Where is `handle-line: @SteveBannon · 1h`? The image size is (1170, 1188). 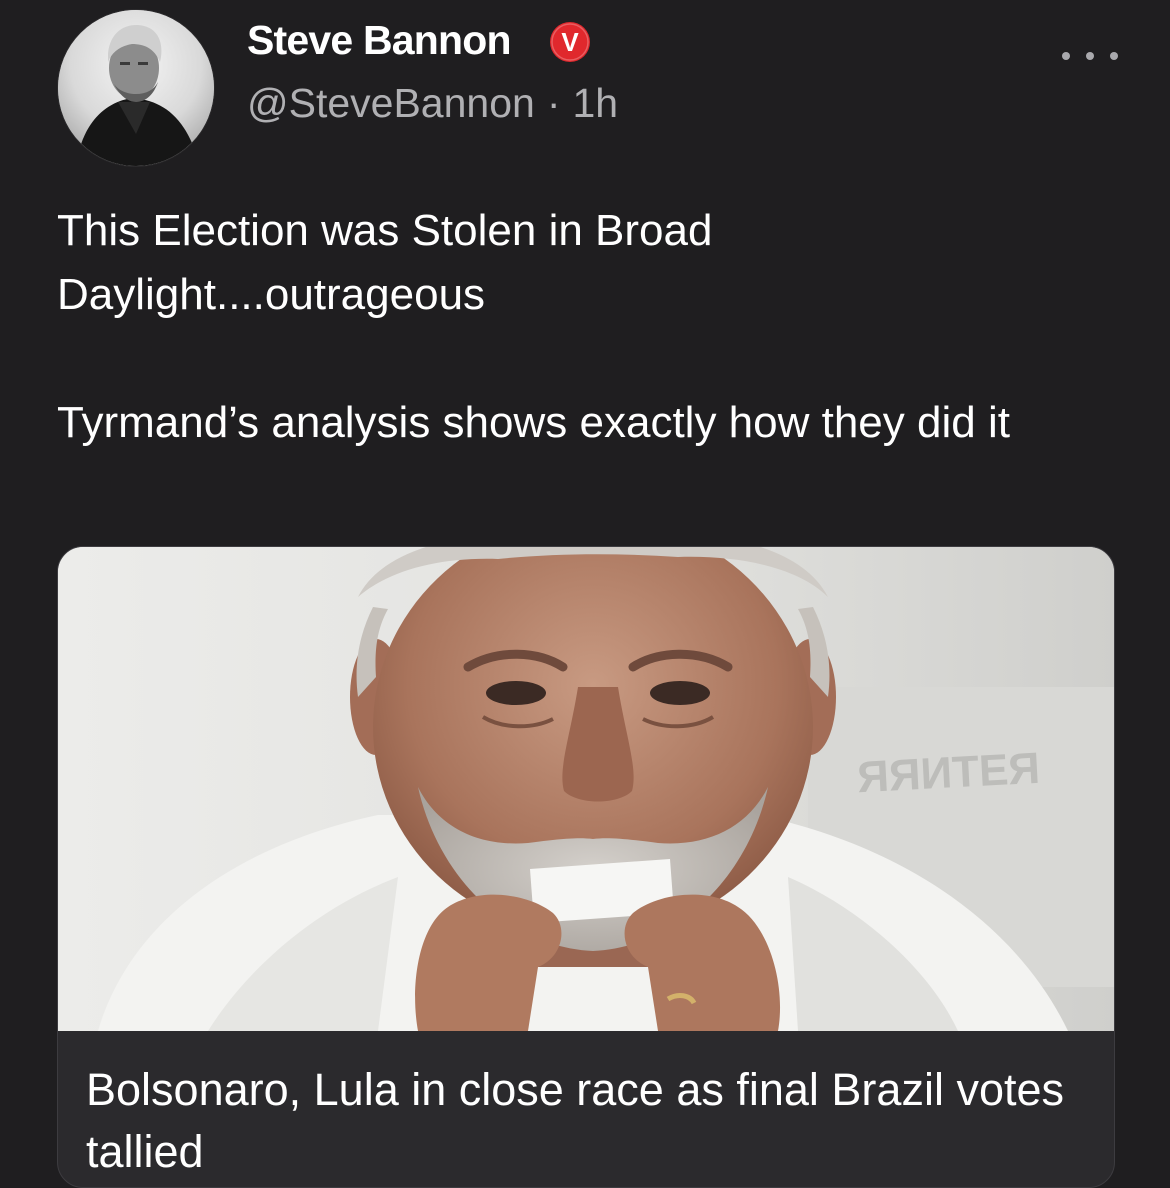
handle-line: @SteveBannon · 1h is located at coordinates (432, 103).